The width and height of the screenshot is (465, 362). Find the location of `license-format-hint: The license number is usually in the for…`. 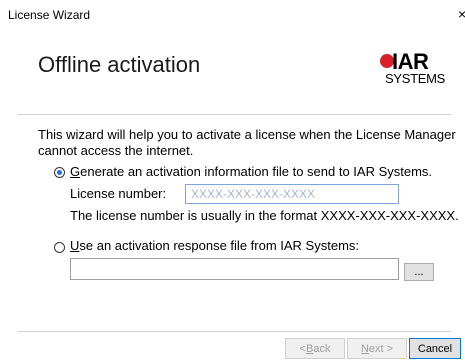

license-format-hint: The license number is usually in the for… is located at coordinates (264, 215).